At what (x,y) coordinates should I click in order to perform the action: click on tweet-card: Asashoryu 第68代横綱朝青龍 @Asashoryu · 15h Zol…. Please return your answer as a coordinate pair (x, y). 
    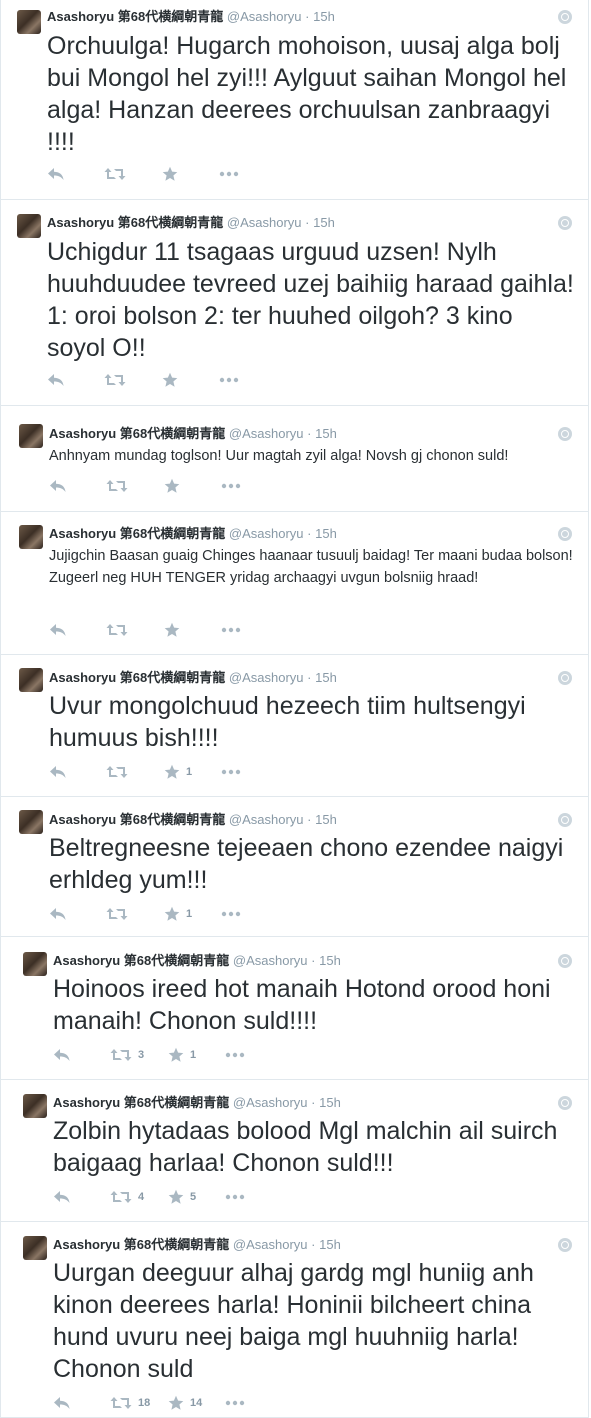
    Looking at the image, I should click on (294, 1151).